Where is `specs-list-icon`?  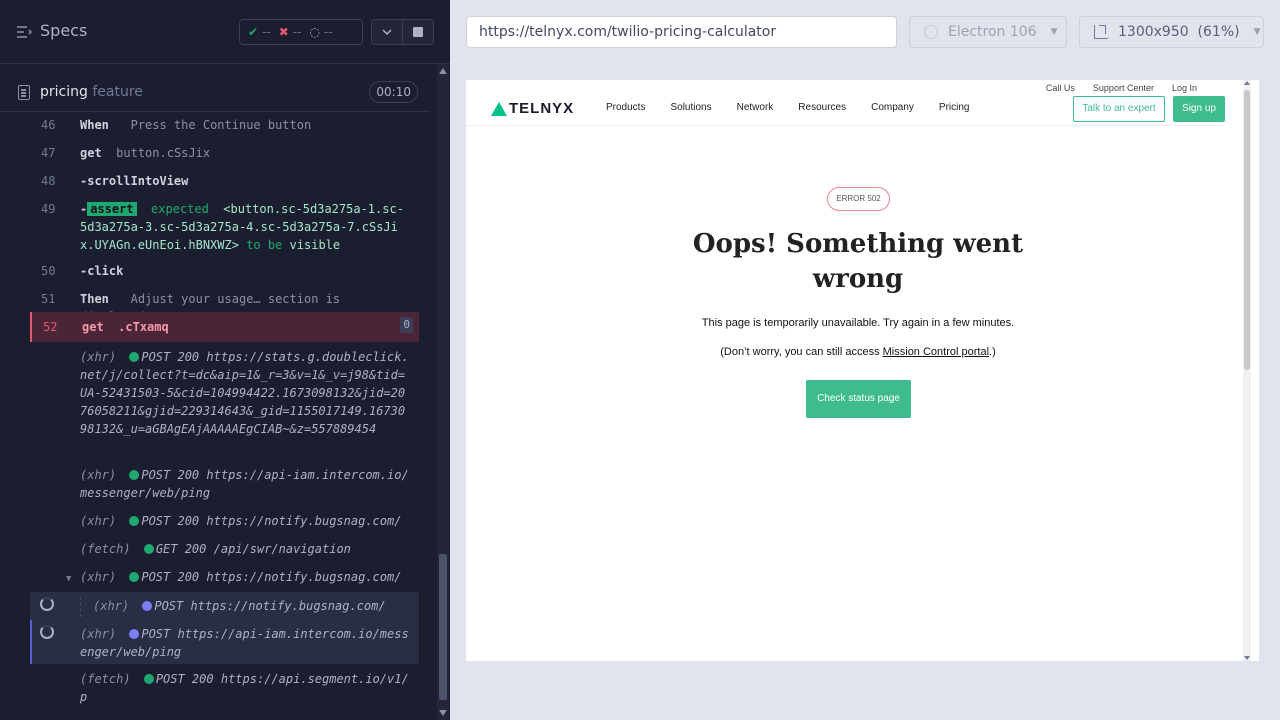
specs-list-icon is located at coordinates (24, 32).